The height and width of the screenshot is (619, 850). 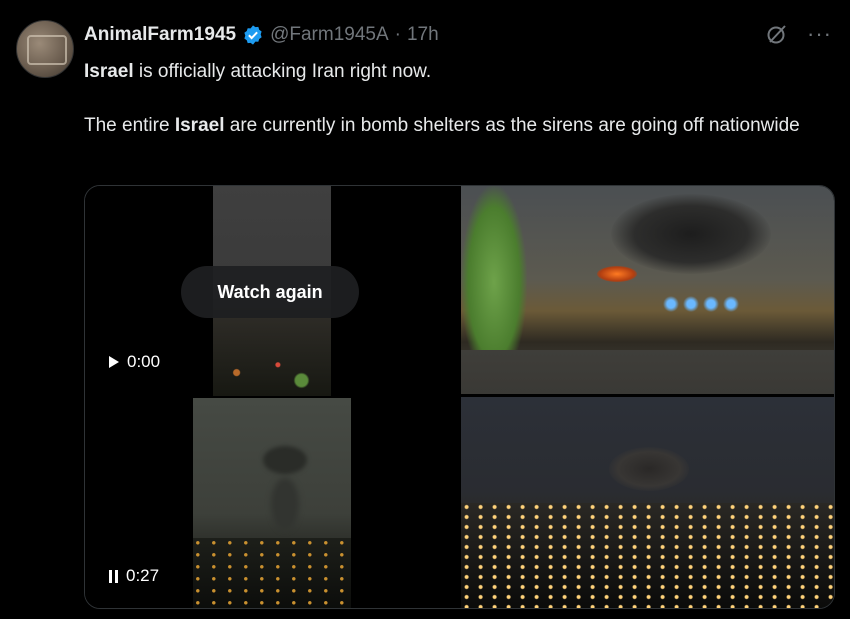 I want to click on avatar-image, so click(x=47, y=50).